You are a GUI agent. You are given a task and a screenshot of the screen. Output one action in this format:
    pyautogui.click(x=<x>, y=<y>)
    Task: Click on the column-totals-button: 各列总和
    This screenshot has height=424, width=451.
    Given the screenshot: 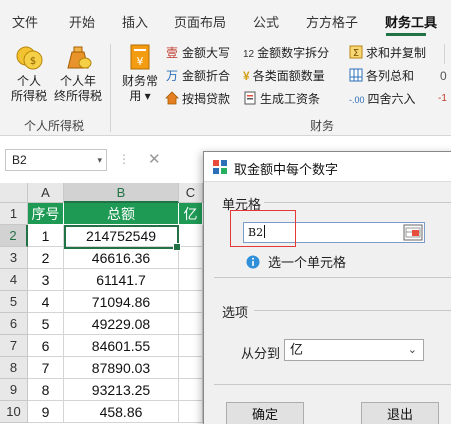 What is the action you would take?
    pyautogui.click(x=381, y=76)
    